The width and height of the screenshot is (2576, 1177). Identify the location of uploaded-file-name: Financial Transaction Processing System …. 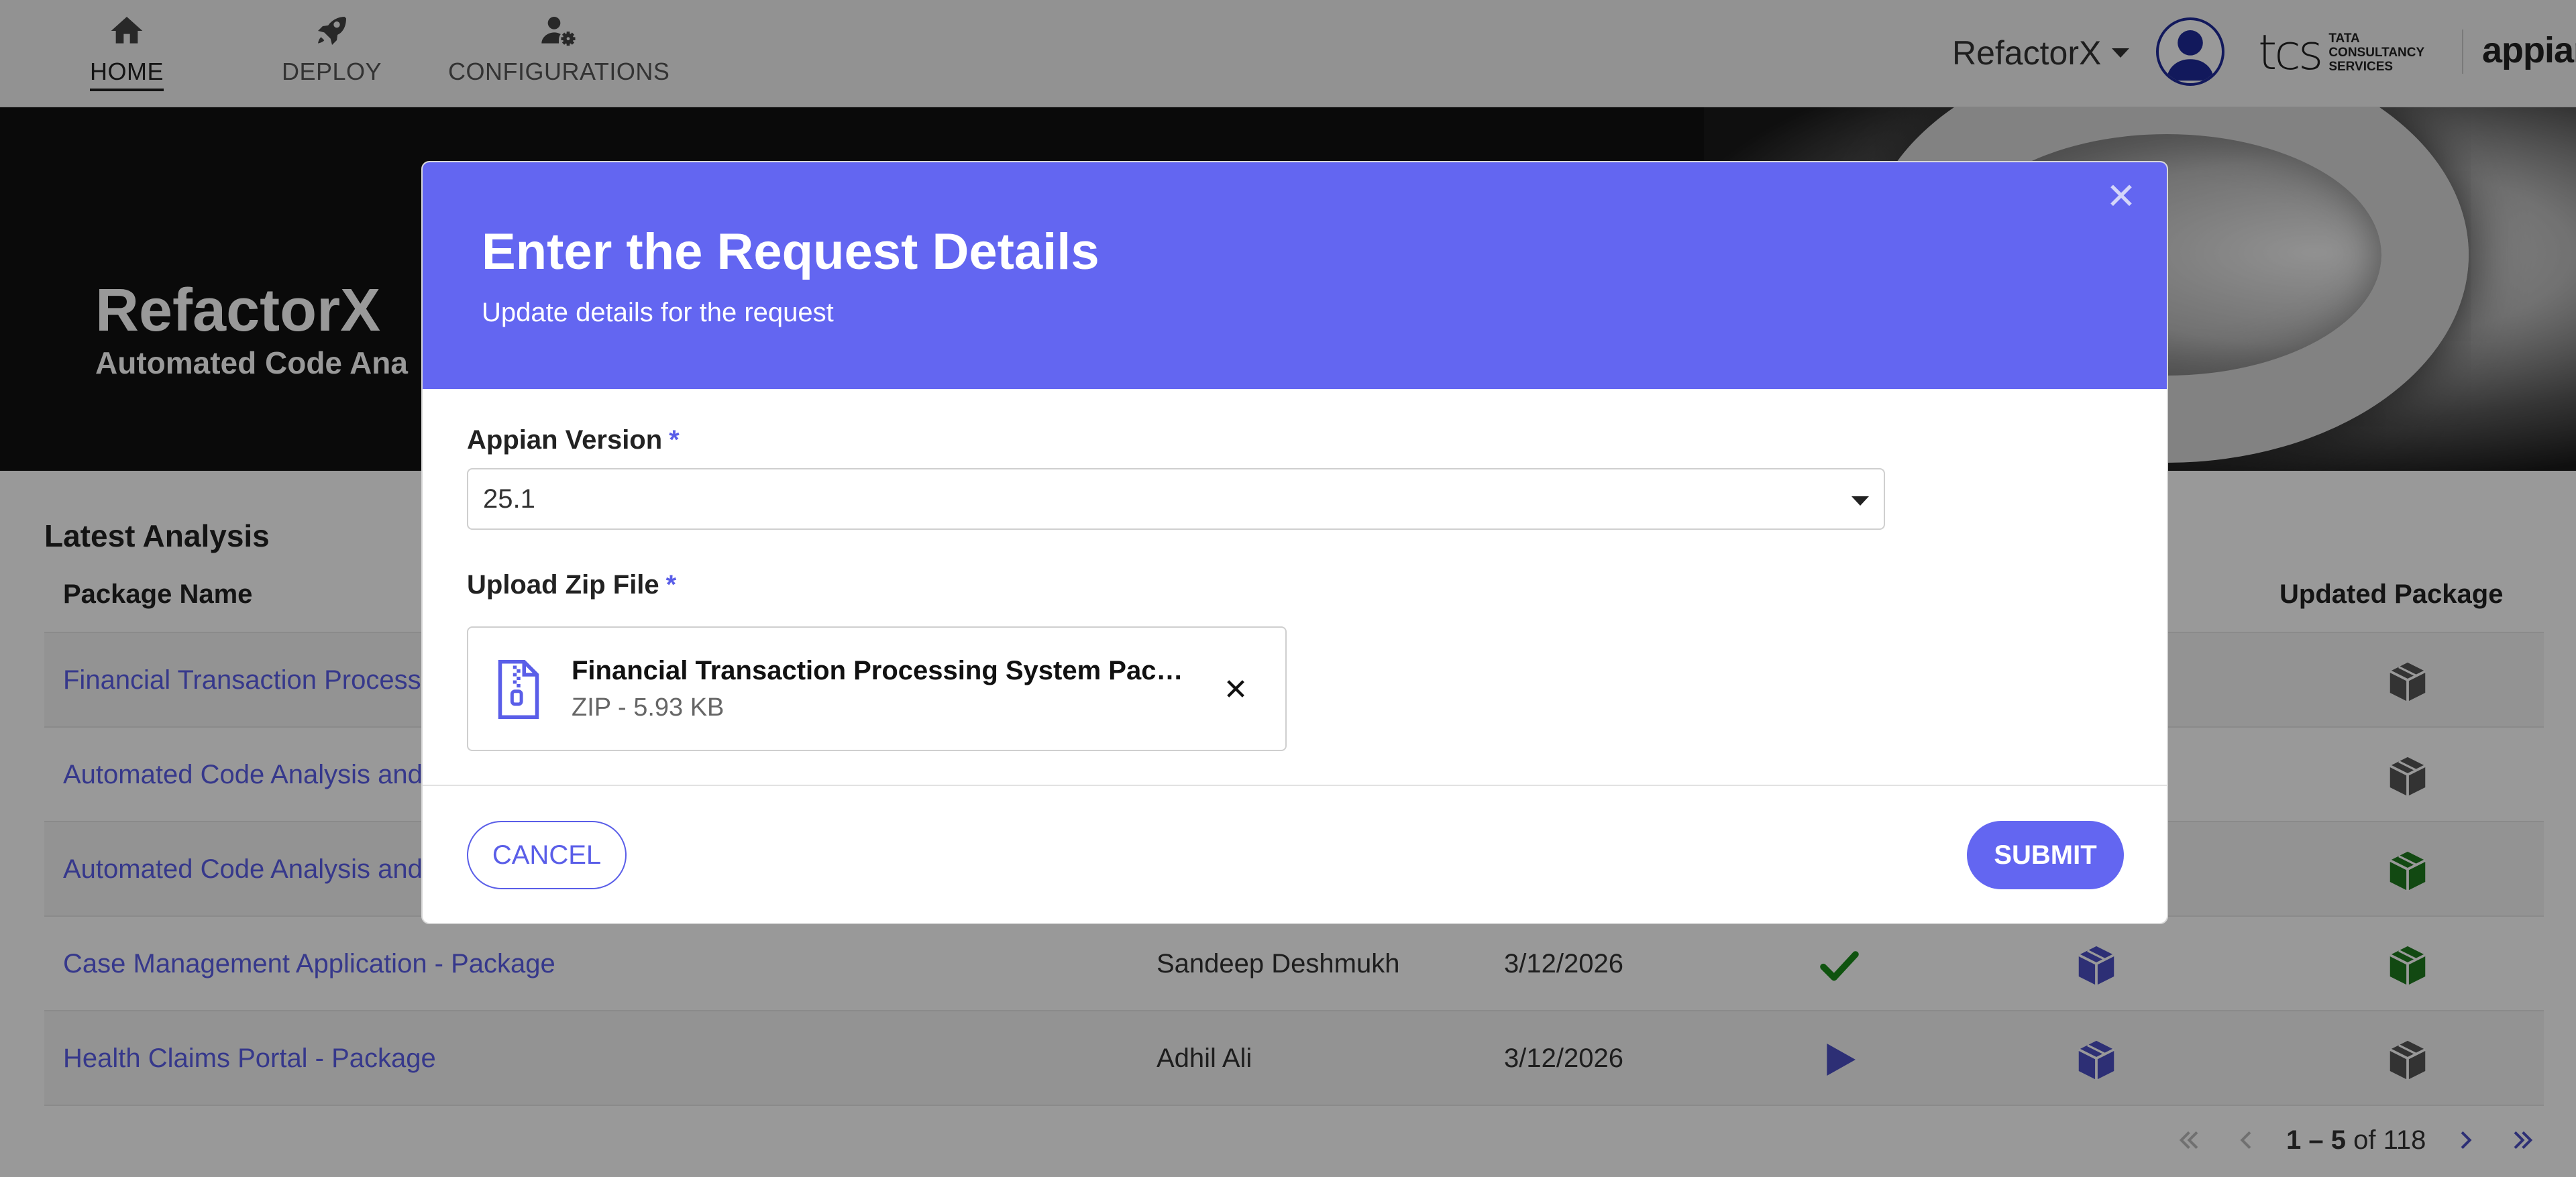
(880, 670).